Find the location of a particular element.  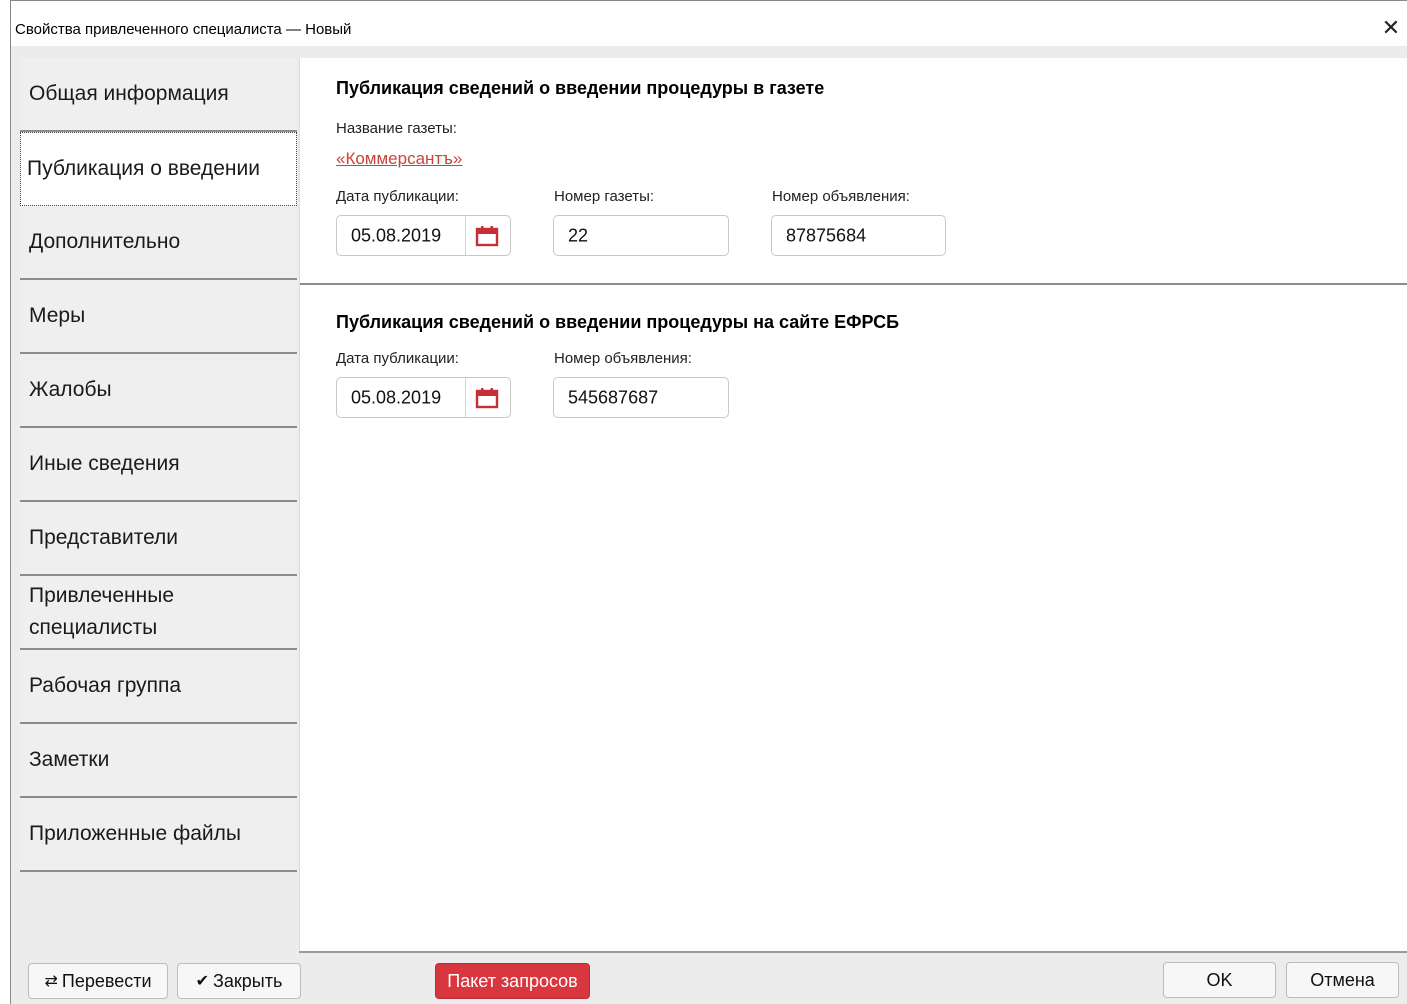

tab-label: Меры is located at coordinates (57, 315).